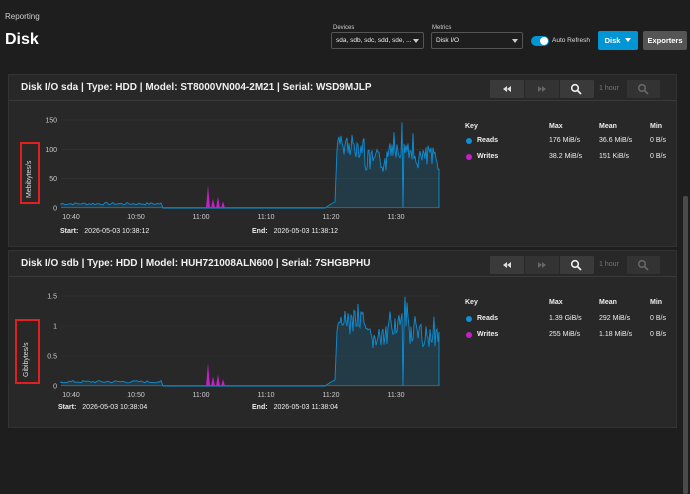 The width and height of the screenshot is (690, 494). What do you see at coordinates (471, 302) in the screenshot?
I see `legend-header-key: Key` at bounding box center [471, 302].